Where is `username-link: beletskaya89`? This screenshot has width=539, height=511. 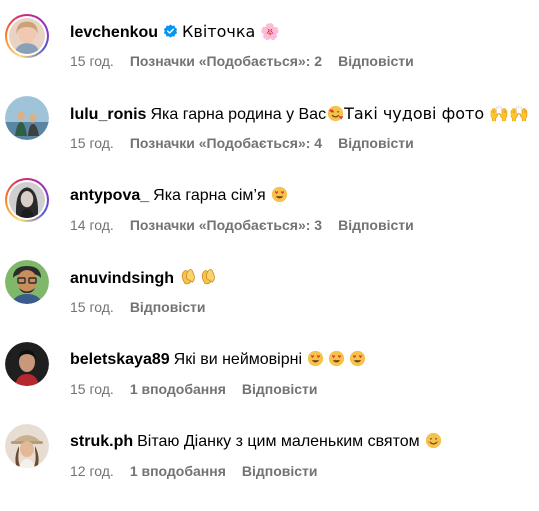 username-link: beletskaya89 is located at coordinates (120, 359).